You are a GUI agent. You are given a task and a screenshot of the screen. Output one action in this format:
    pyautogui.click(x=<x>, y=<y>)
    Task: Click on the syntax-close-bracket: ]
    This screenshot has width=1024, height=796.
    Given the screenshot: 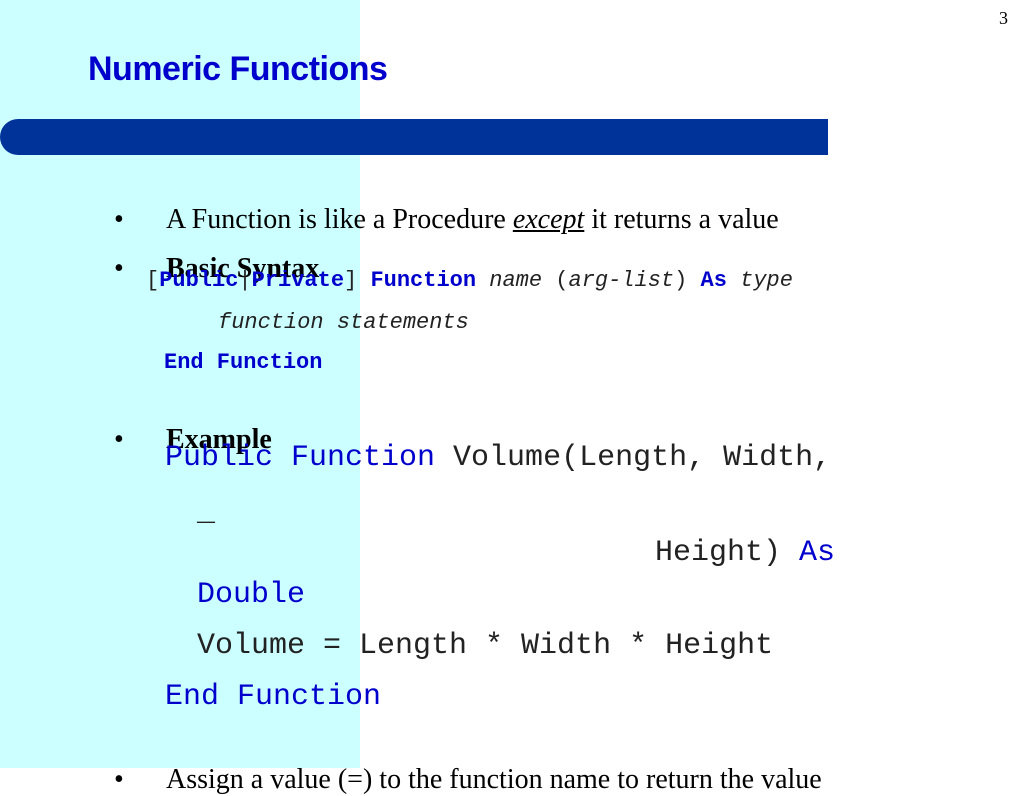 What is the action you would take?
    pyautogui.click(x=357, y=280)
    